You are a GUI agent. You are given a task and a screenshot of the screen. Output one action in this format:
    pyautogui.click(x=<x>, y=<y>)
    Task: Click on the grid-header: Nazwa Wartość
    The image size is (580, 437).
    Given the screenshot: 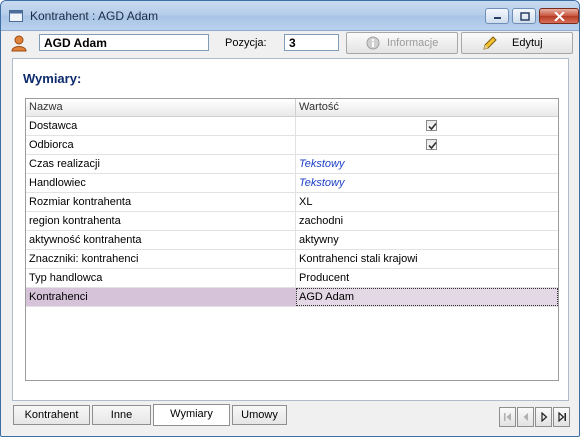 What is the action you would take?
    pyautogui.click(x=292, y=108)
    